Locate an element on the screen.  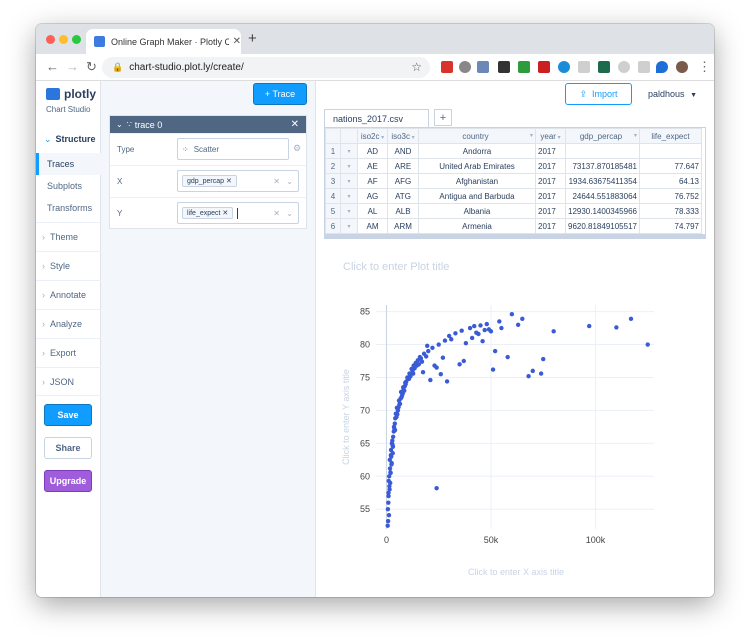
forward-icon: → is located at coordinates (72, 66).